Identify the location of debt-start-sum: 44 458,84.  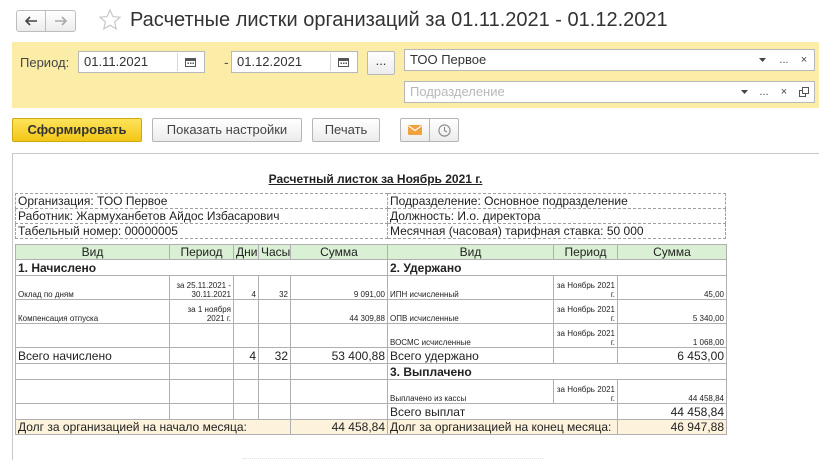
(339, 427).